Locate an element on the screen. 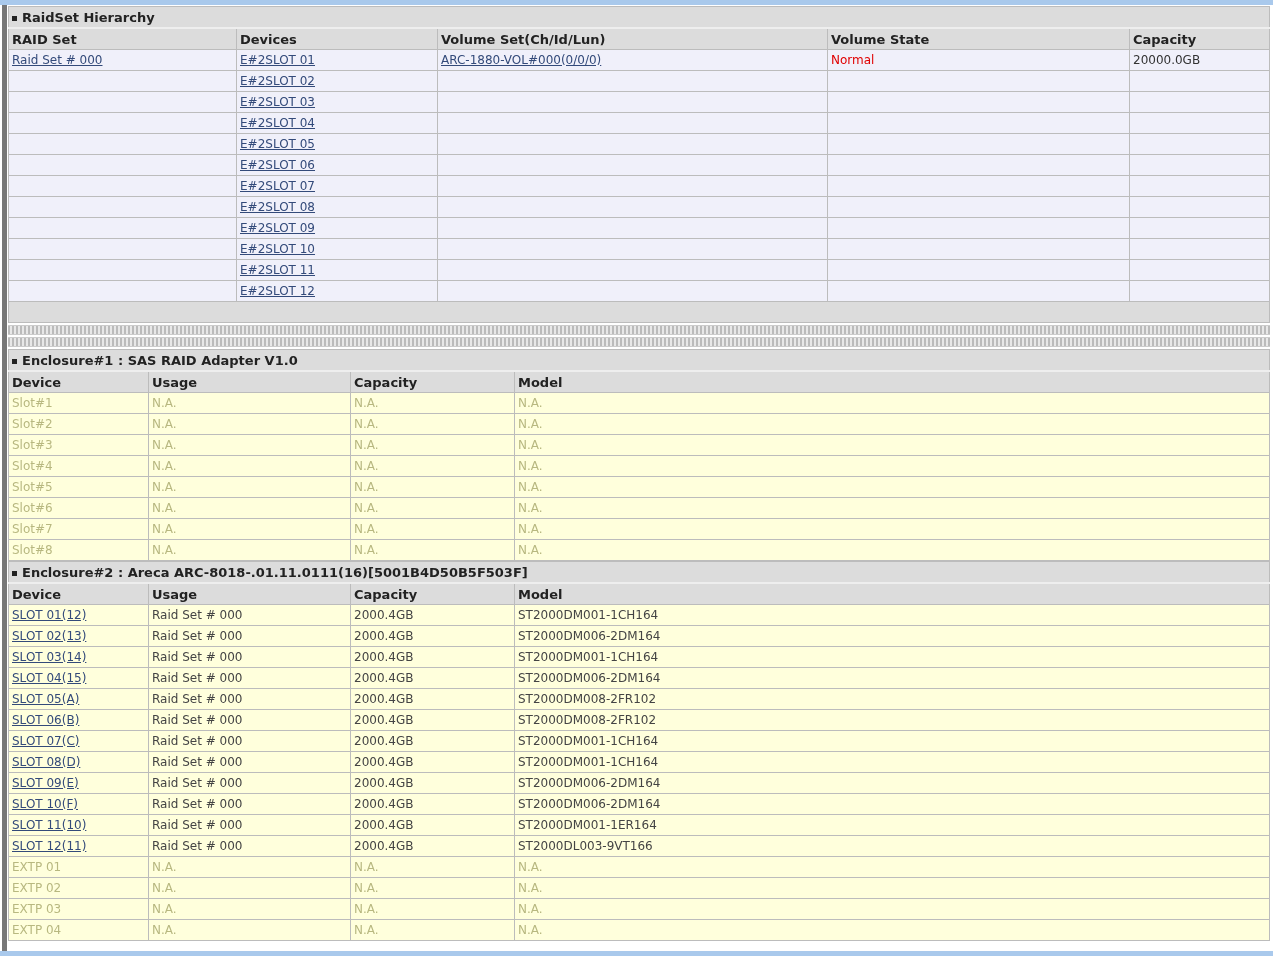 This screenshot has height=956, width=1273. device-link: SLOT 08(D) is located at coordinates (46, 762).